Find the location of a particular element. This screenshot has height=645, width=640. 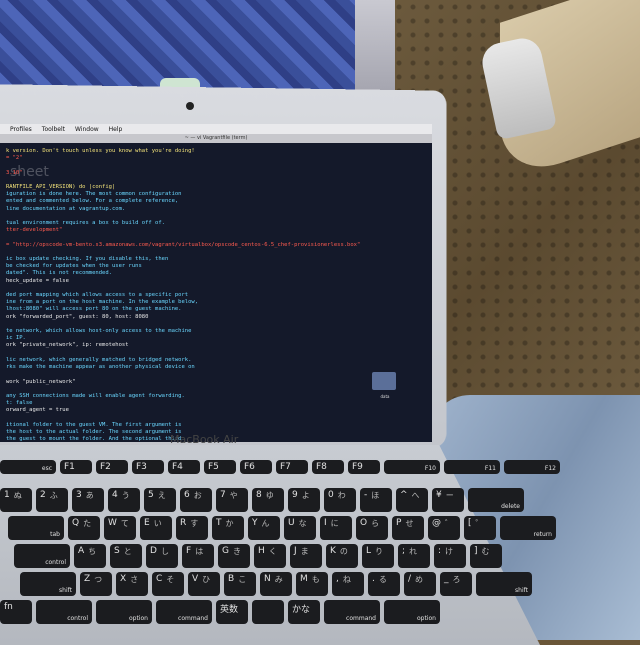

key: Lり is located at coordinates (378, 556).